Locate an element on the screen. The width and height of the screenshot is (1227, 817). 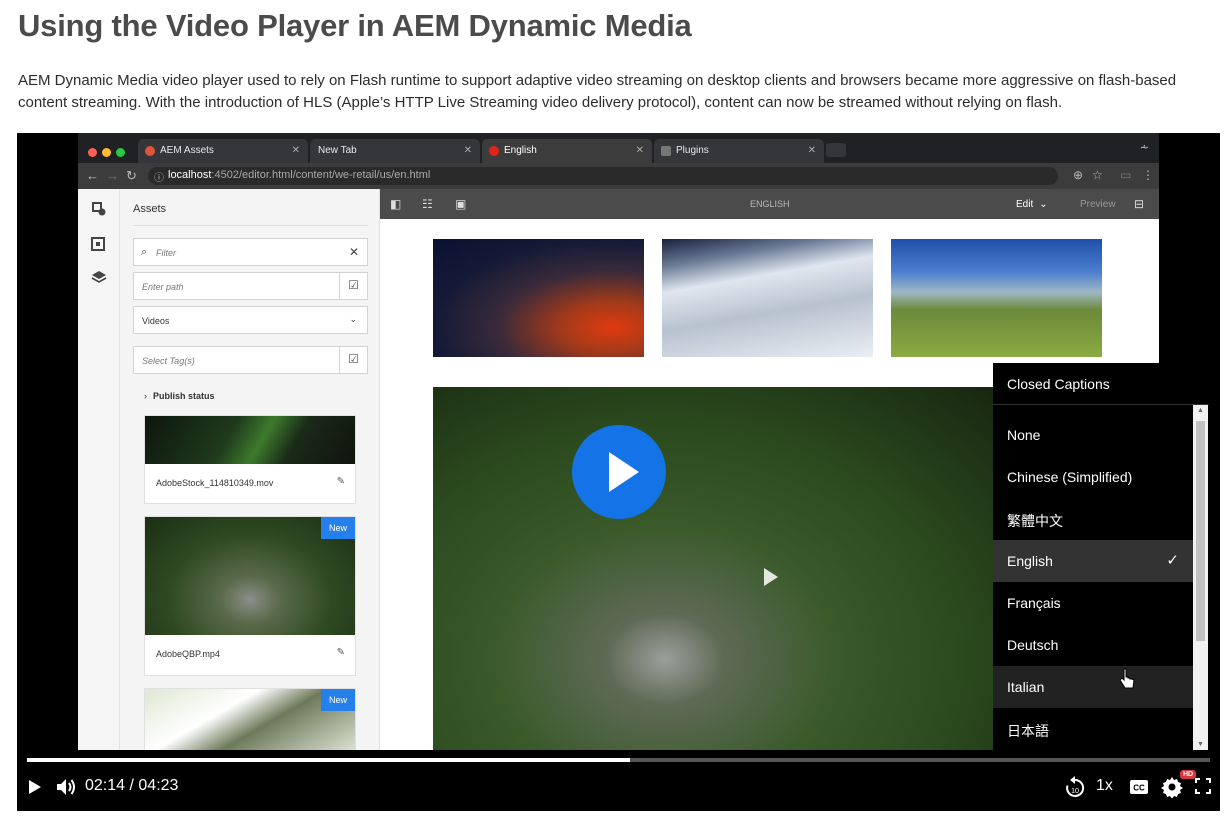
play-button-large is located at coordinates (619, 472).